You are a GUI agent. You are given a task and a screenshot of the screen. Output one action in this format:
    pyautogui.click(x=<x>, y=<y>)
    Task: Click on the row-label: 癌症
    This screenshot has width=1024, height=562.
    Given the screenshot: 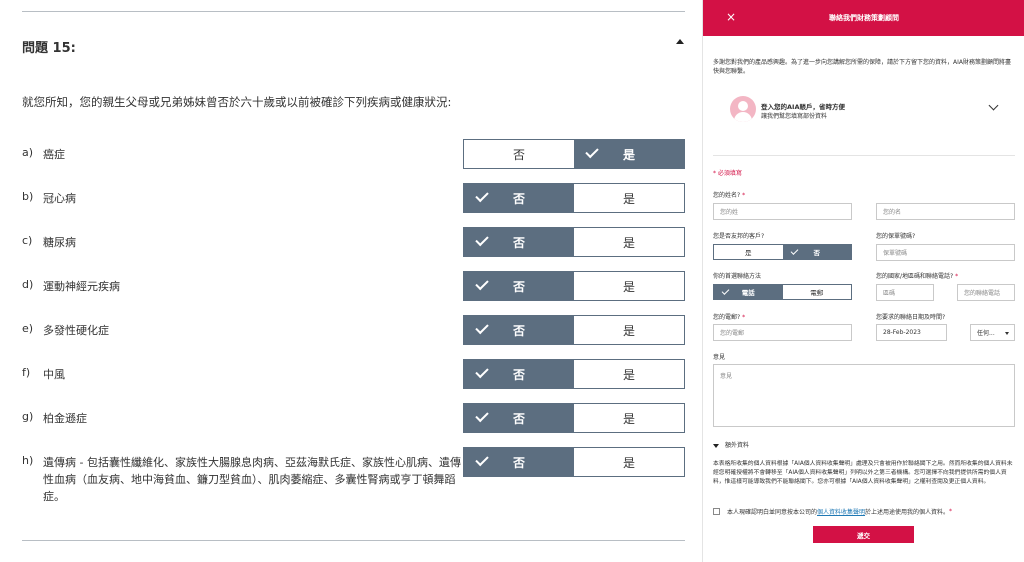 What is the action you would take?
    pyautogui.click(x=54, y=154)
    